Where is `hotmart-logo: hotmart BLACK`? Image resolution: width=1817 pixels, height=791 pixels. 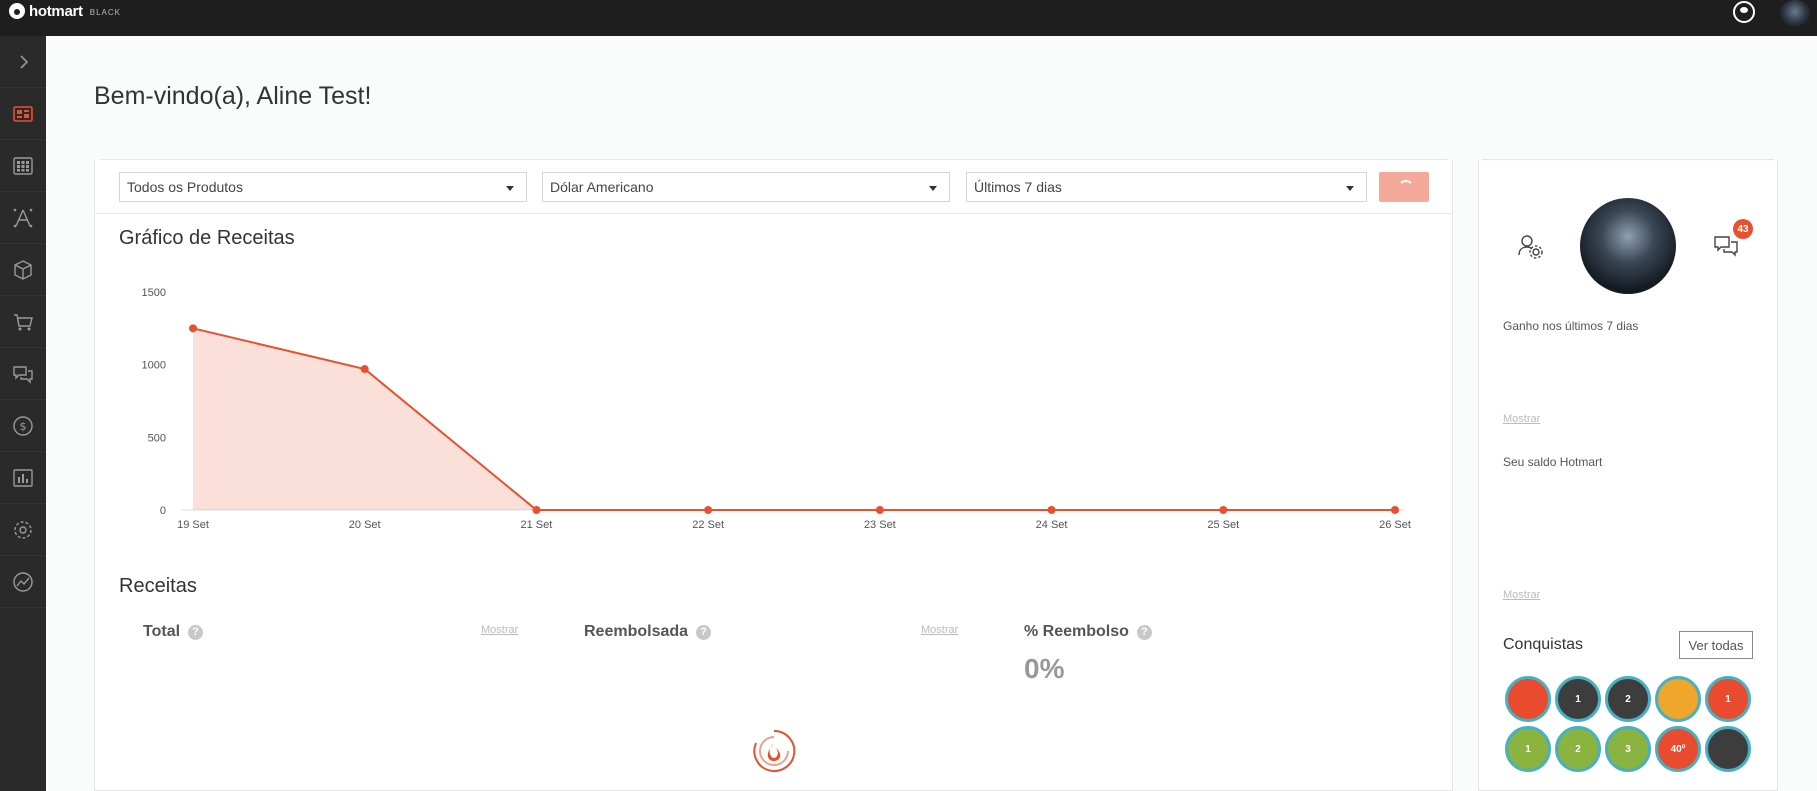
hotmart-logo: hotmart BLACK is located at coordinates (65, 11).